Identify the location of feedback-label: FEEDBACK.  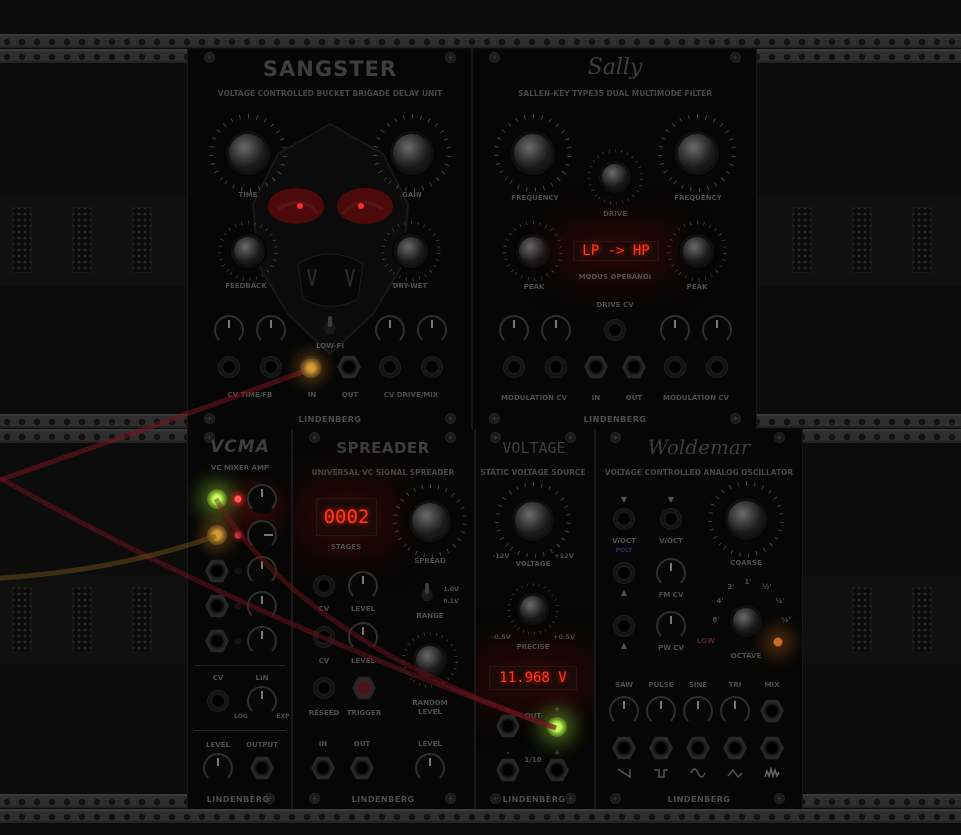
(246, 286).